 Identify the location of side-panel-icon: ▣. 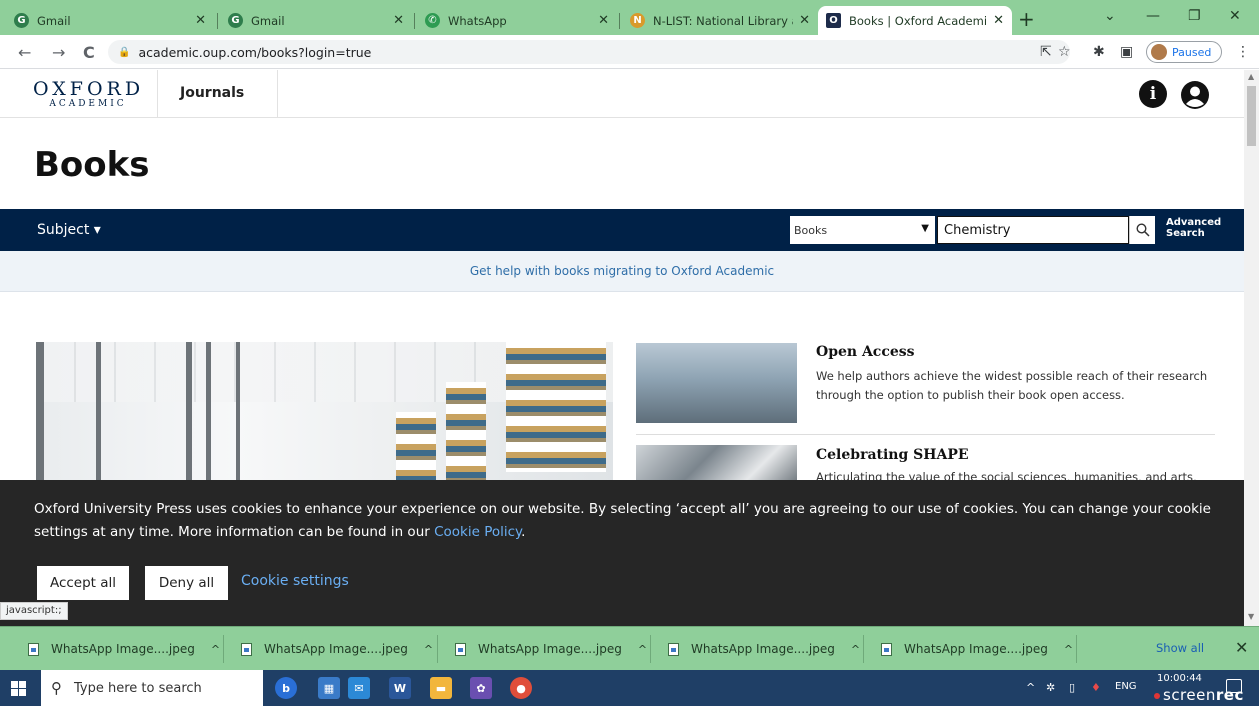
(1126, 52).